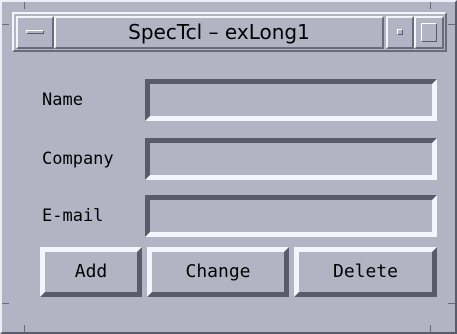 The image size is (457, 334). I want to click on window-title: SpecTcl – exLong1, so click(219, 32).